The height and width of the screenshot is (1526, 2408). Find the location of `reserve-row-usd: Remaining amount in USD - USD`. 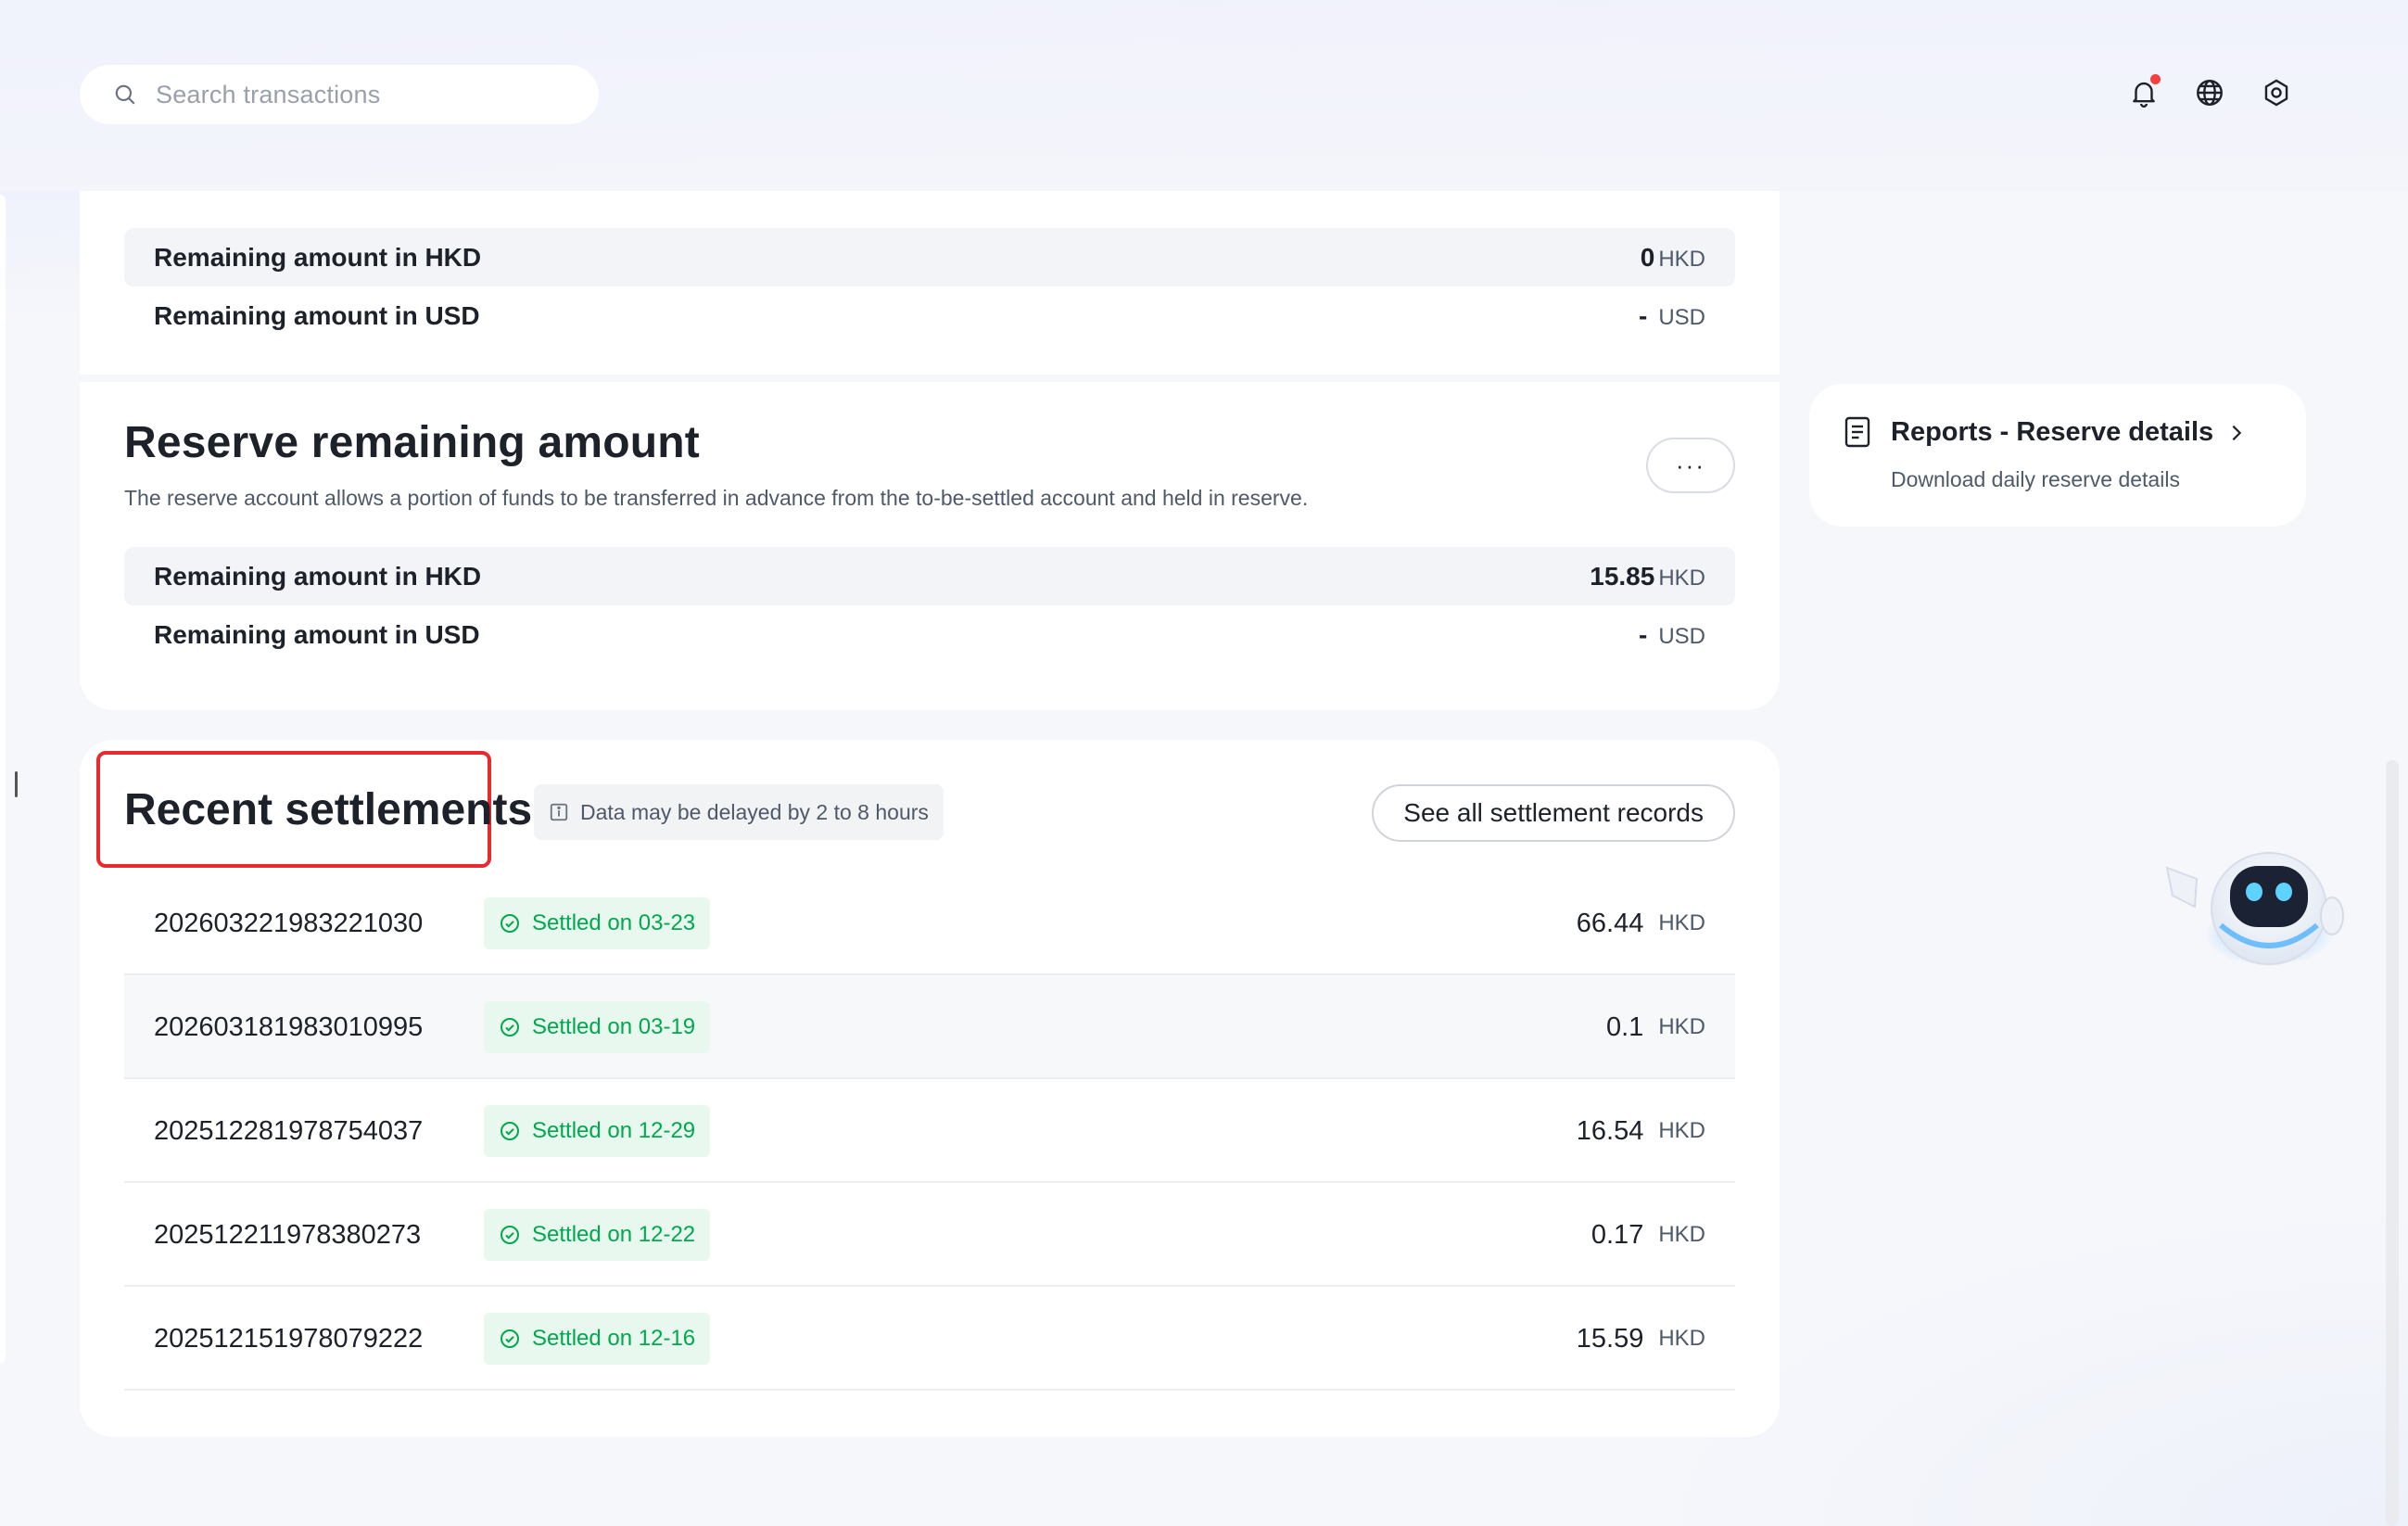

reserve-row-usd: Remaining amount in USD - USD is located at coordinates (929, 634).